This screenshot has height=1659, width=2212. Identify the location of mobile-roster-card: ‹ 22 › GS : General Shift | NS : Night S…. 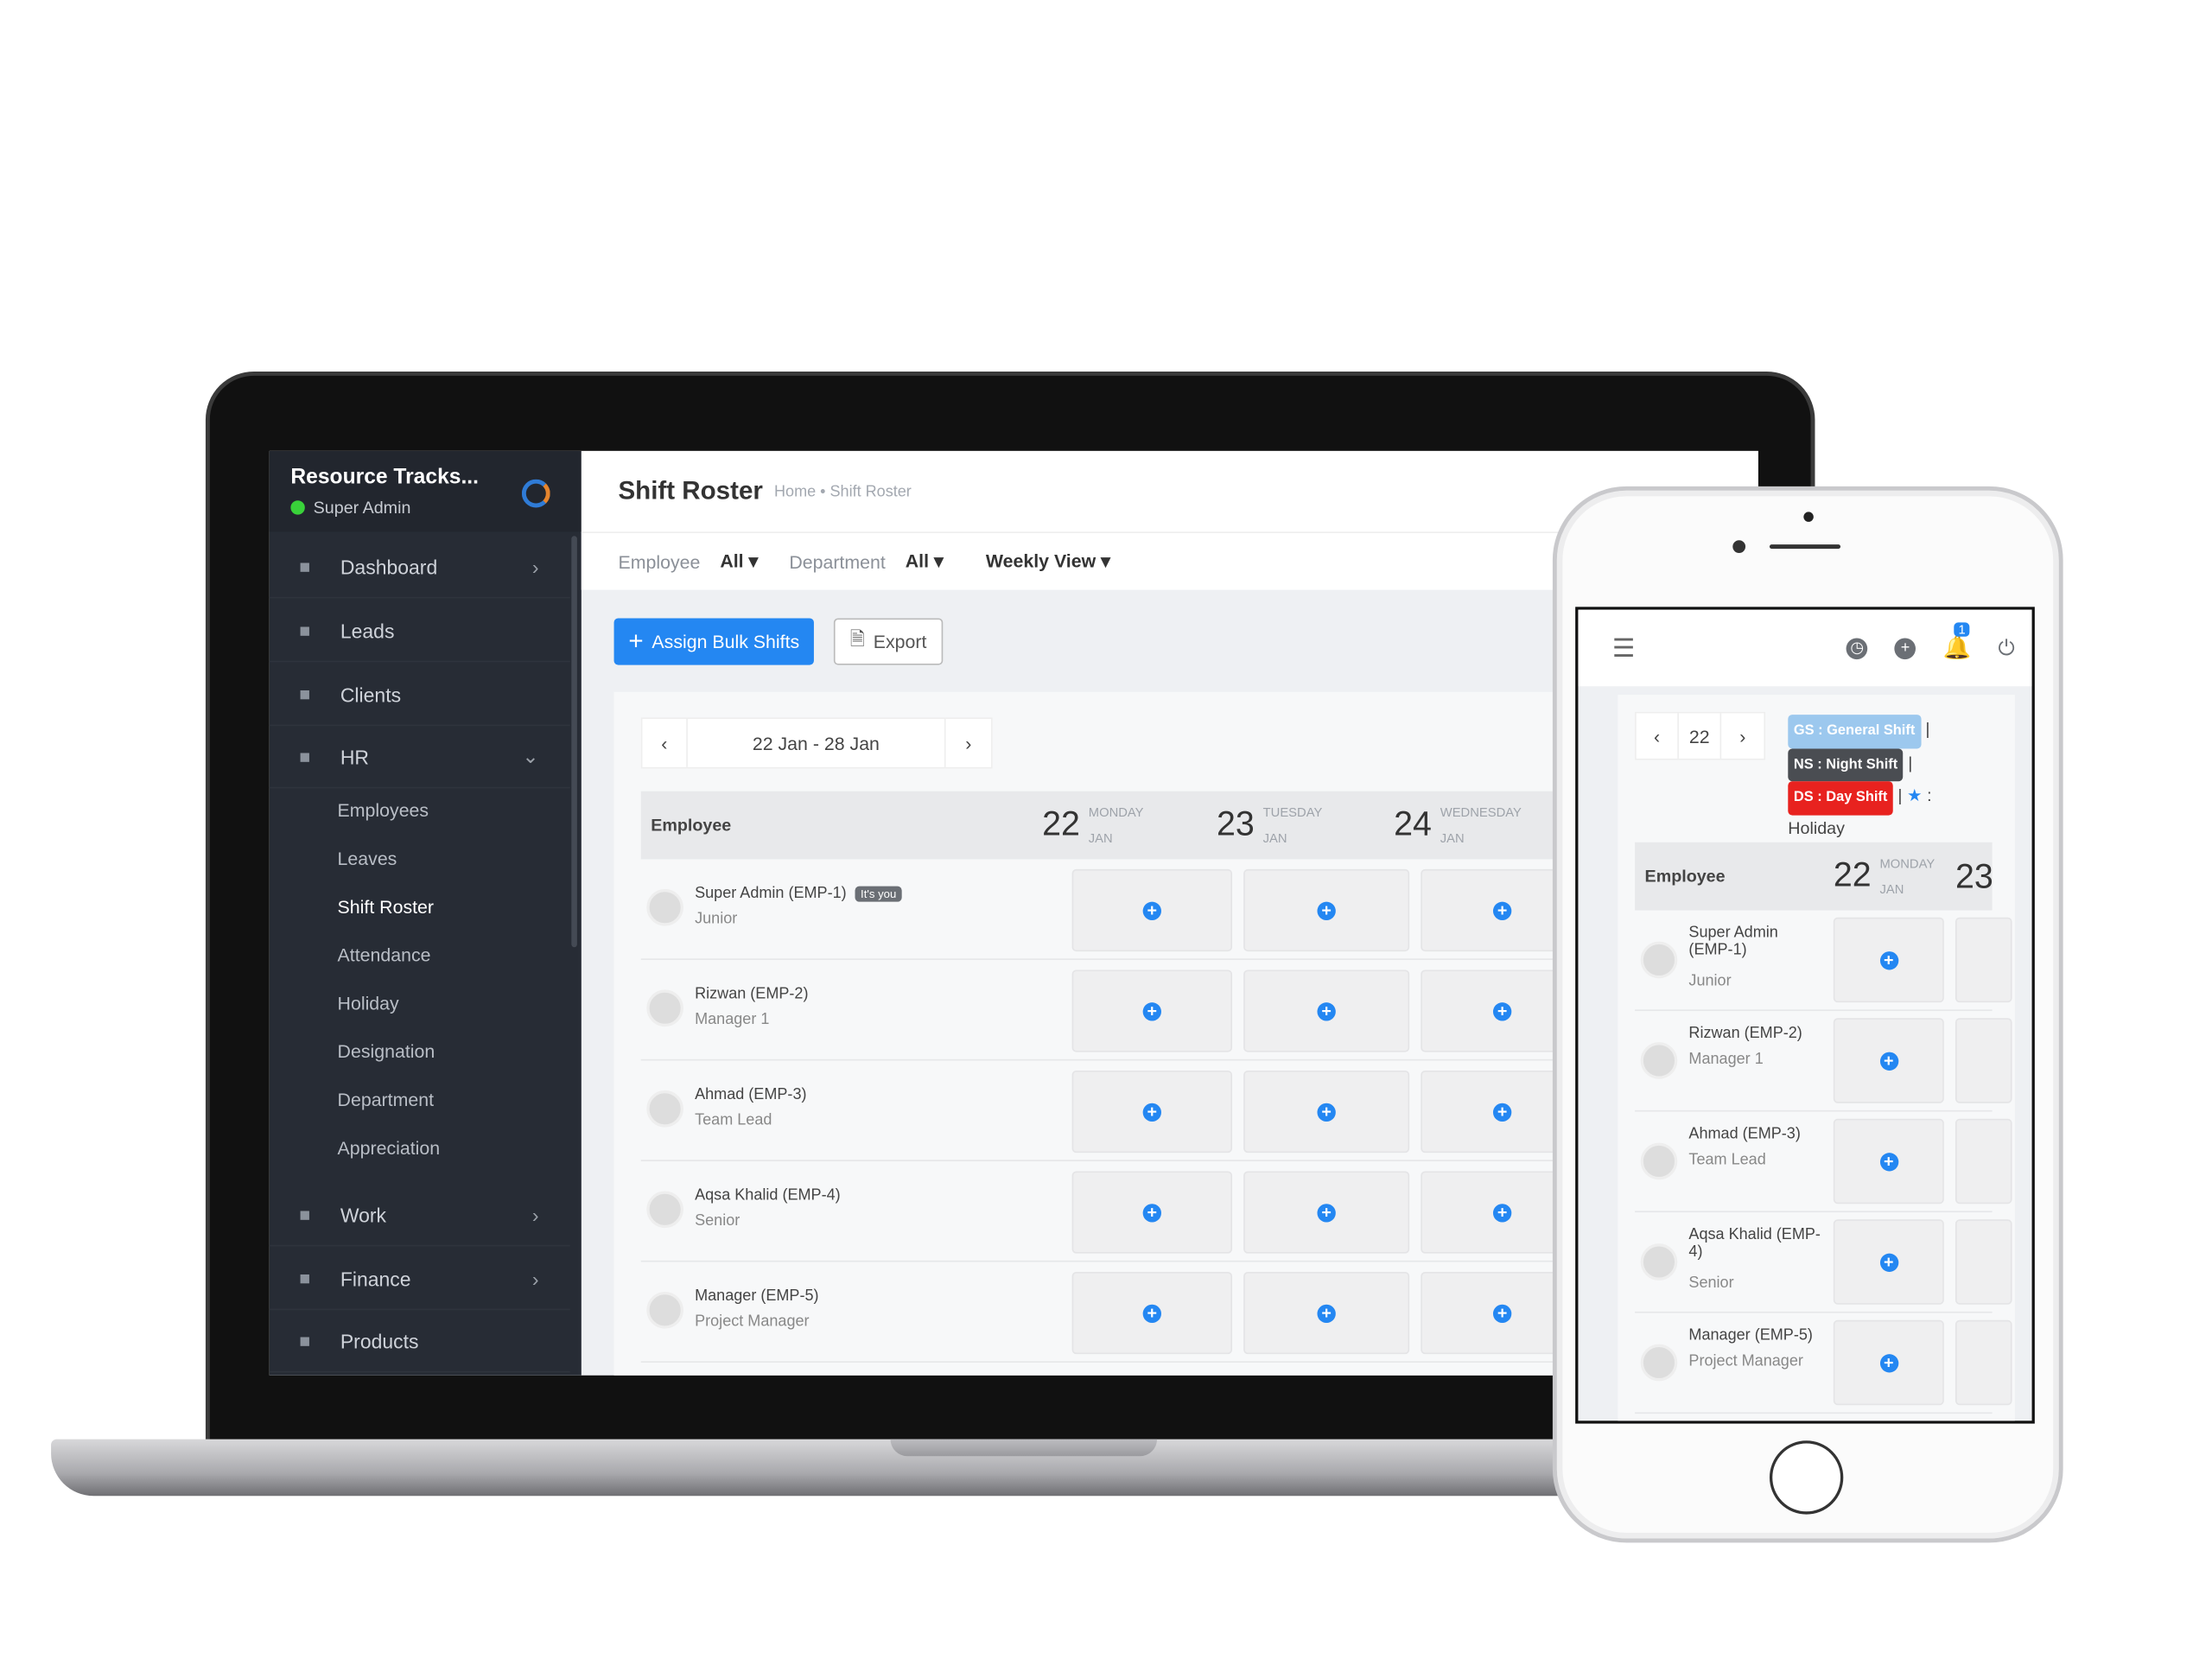
(1816, 1058).